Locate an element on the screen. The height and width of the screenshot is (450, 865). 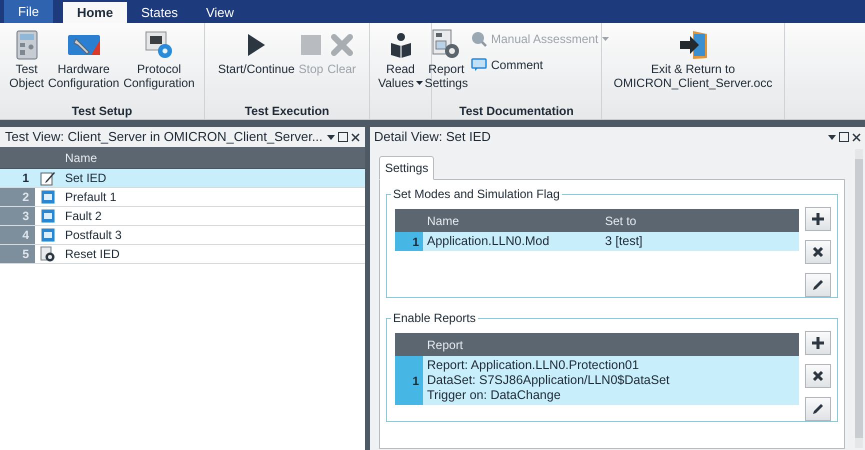
row-number: 5 is located at coordinates (17, 254).